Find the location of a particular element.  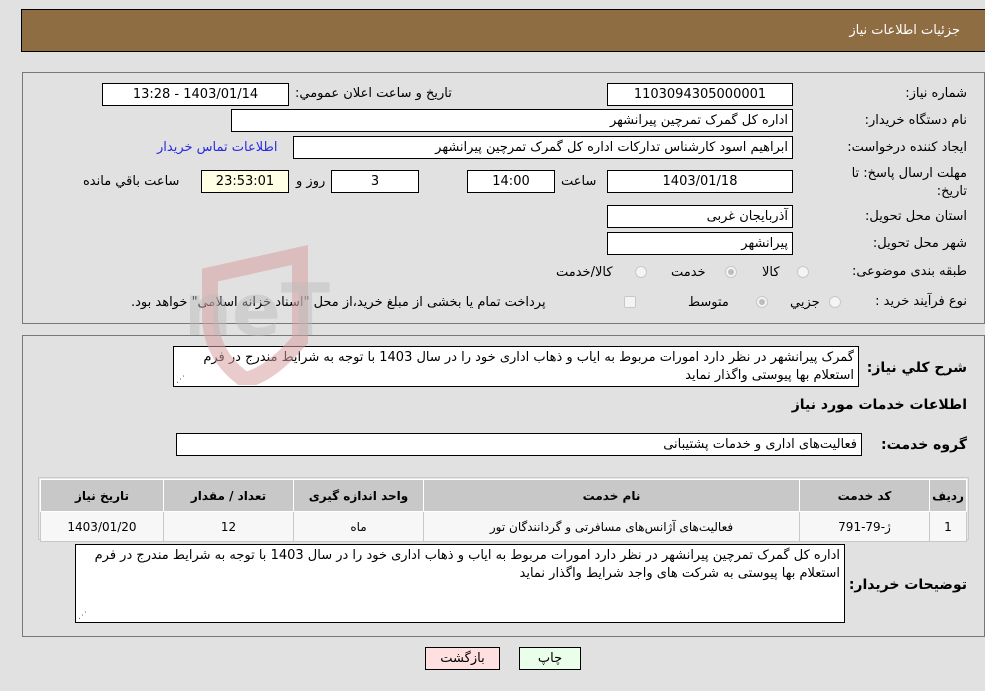

announce-datetime-label: تاریخ و ساعت اعلان عمومي: is located at coordinates (373, 93).